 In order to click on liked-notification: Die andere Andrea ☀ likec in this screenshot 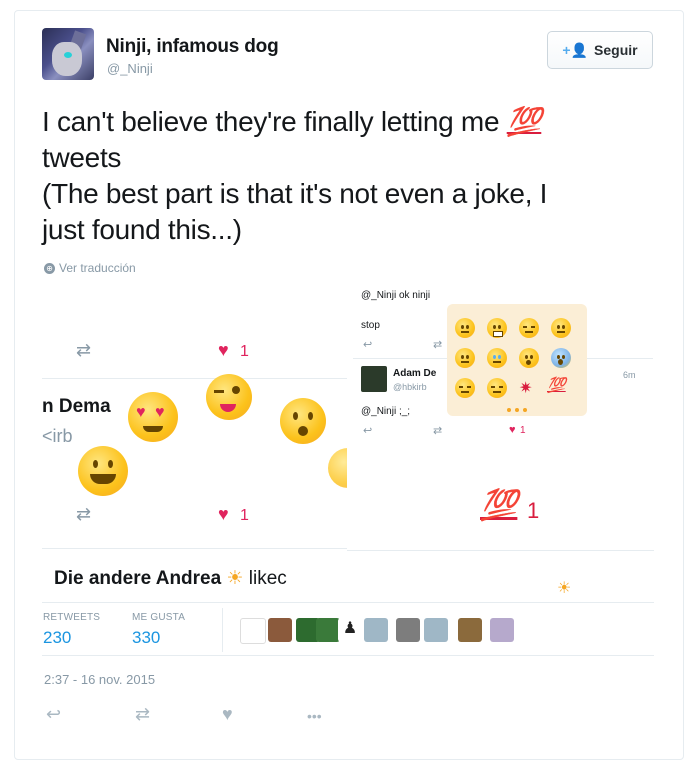, I will do `click(170, 578)`.